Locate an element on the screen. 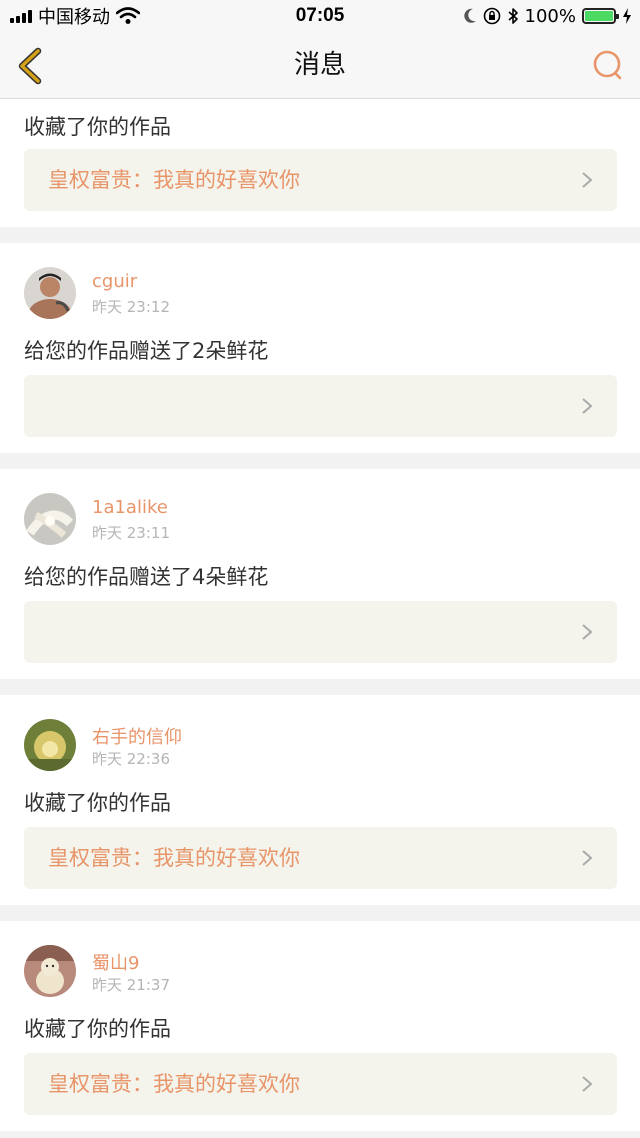 This screenshot has width=640, height=1138. back-button is located at coordinates (34, 66).